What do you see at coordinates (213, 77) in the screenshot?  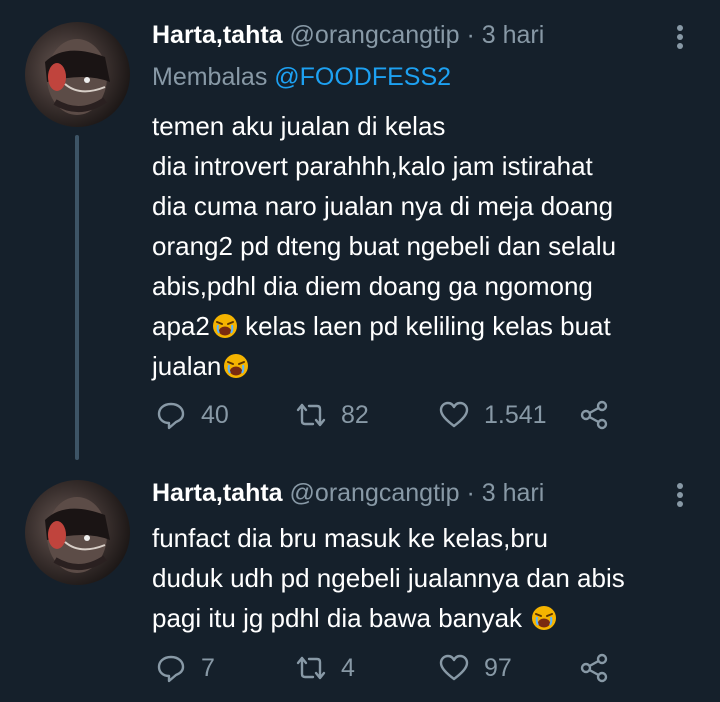 I see `reply-prefix: Membalas` at bounding box center [213, 77].